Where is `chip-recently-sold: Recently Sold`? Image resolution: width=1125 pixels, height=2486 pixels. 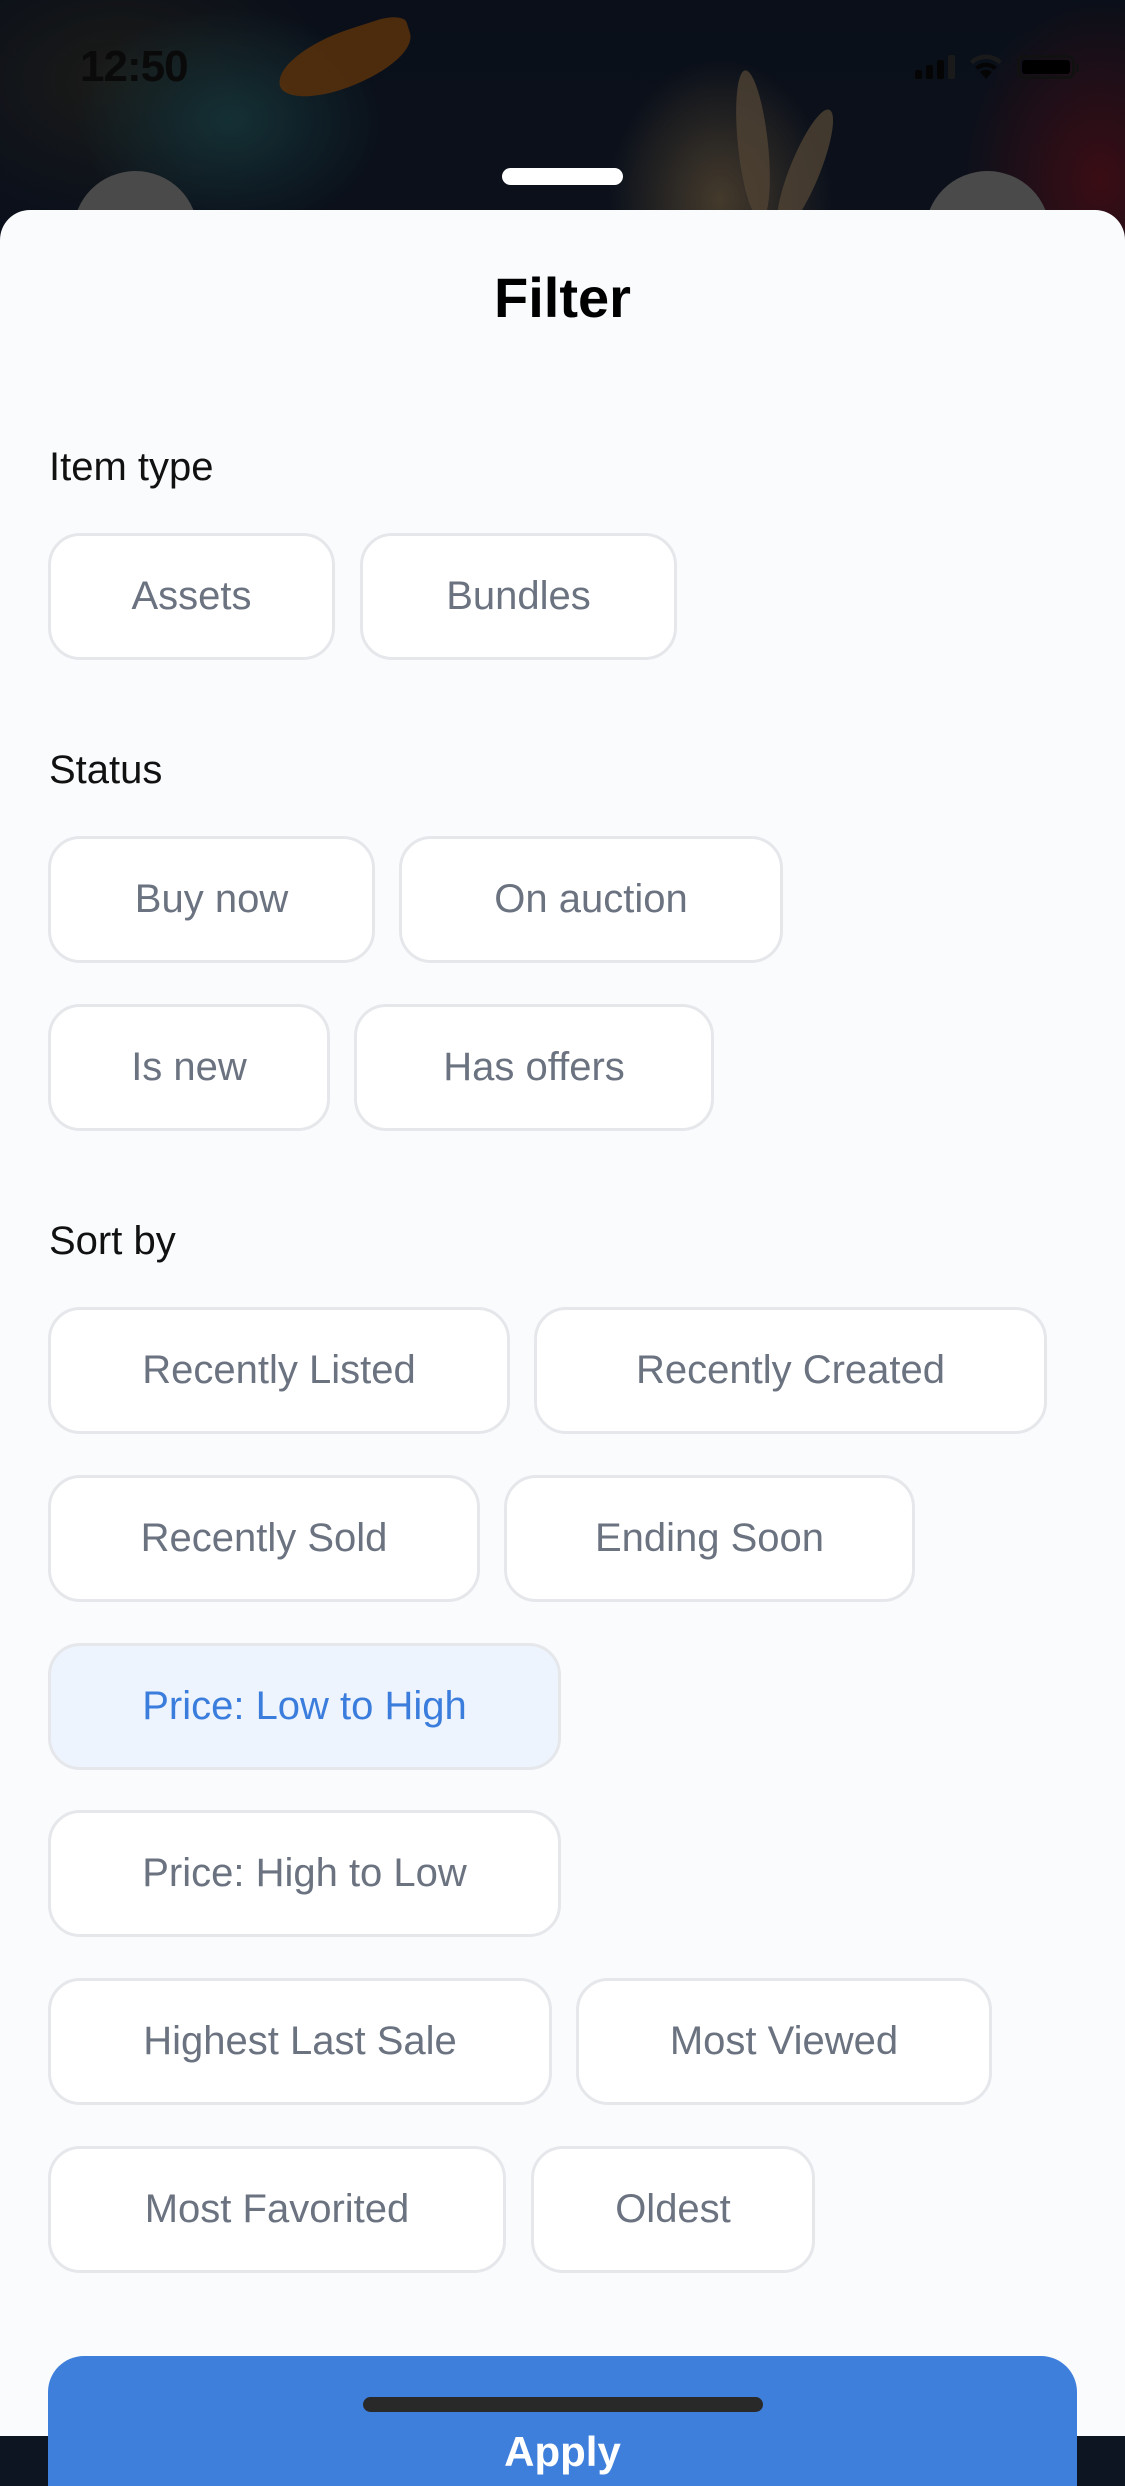
chip-recently-sold: Recently Sold is located at coordinates (264, 1538).